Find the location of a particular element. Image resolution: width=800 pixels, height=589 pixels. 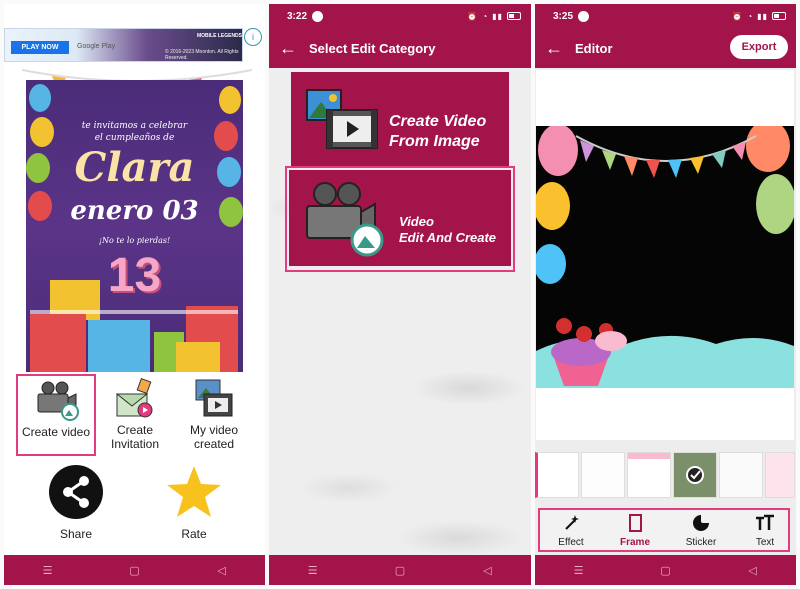

page-title: Select Edit Category is located at coordinates (372, 48).